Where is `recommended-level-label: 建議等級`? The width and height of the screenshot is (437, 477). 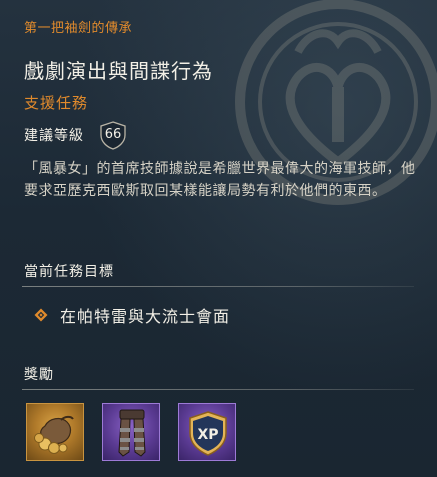 recommended-level-label: 建議等級 is located at coordinates (54, 136).